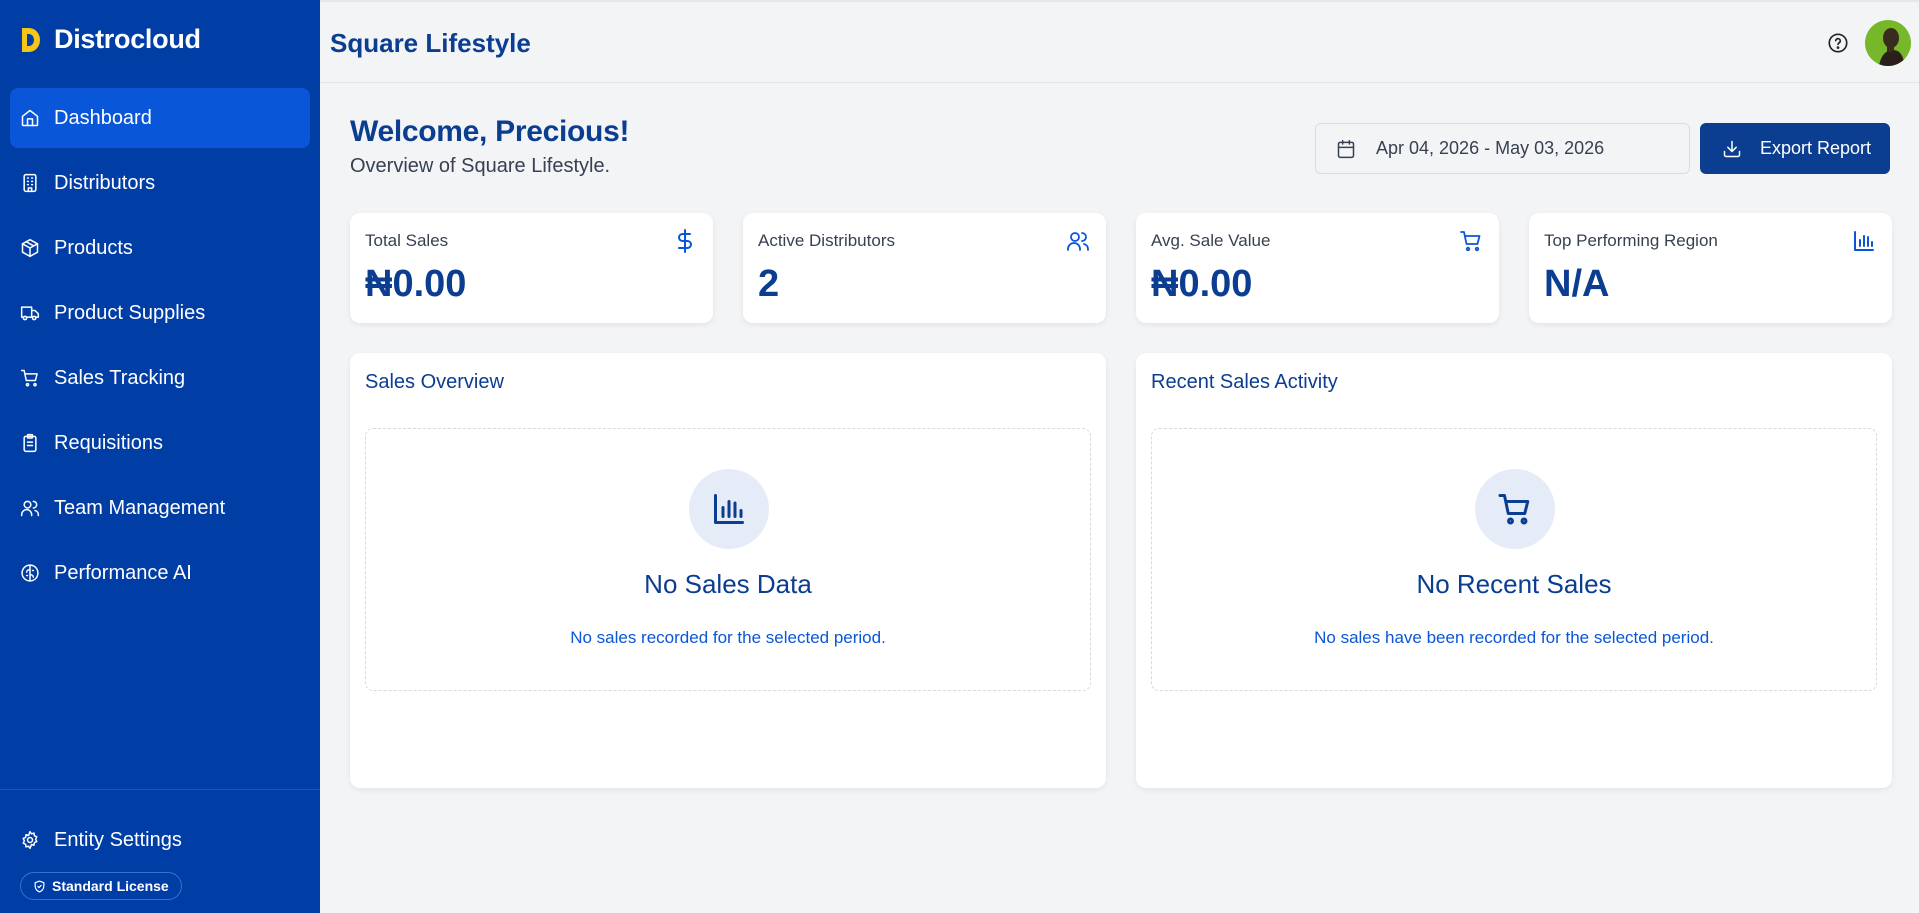 The height and width of the screenshot is (913, 1919). What do you see at coordinates (118, 839) in the screenshot?
I see `sidebar-item-label: Entity Settings` at bounding box center [118, 839].